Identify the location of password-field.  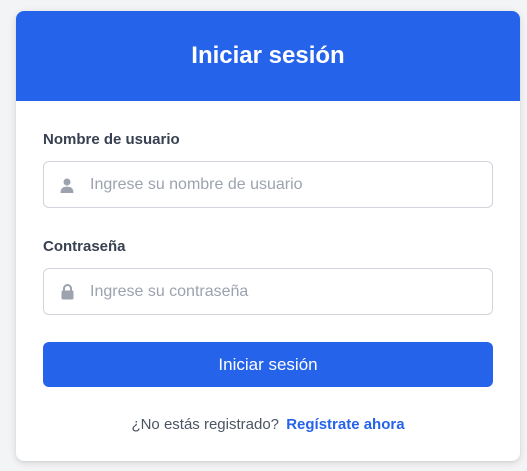
(268, 291).